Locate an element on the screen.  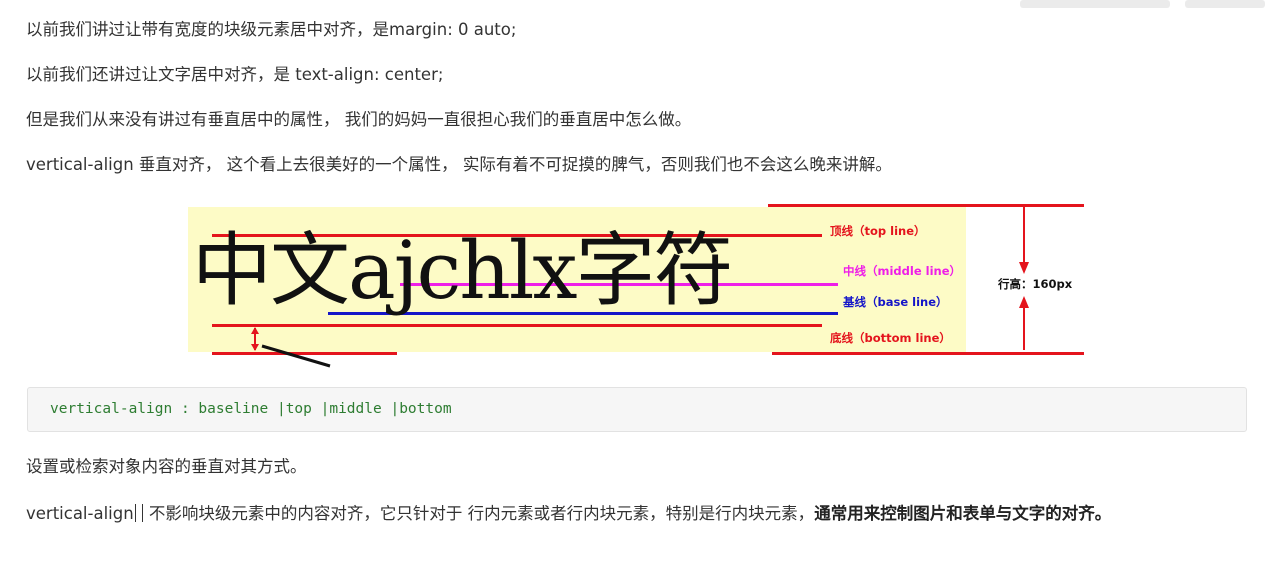
label-bottom-line: 底线（bottom line） is located at coordinates (890, 338).